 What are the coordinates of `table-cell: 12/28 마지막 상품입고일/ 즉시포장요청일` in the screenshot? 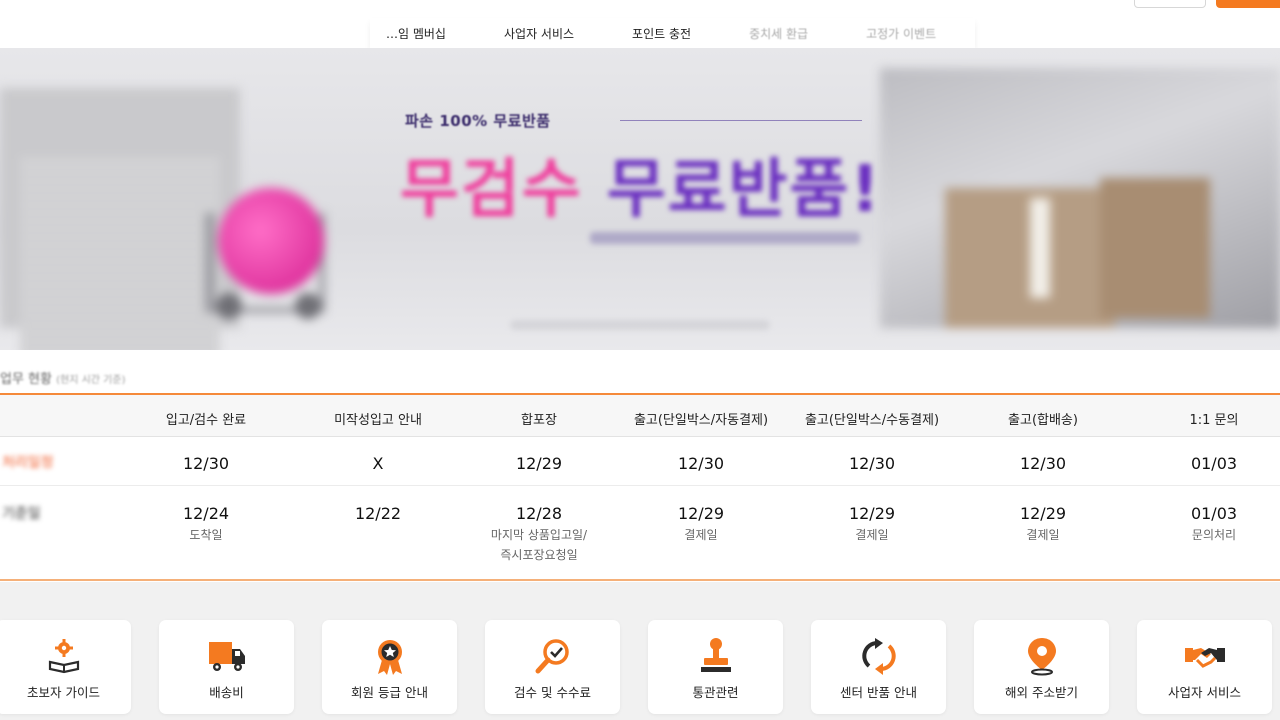 It's located at (539, 533).